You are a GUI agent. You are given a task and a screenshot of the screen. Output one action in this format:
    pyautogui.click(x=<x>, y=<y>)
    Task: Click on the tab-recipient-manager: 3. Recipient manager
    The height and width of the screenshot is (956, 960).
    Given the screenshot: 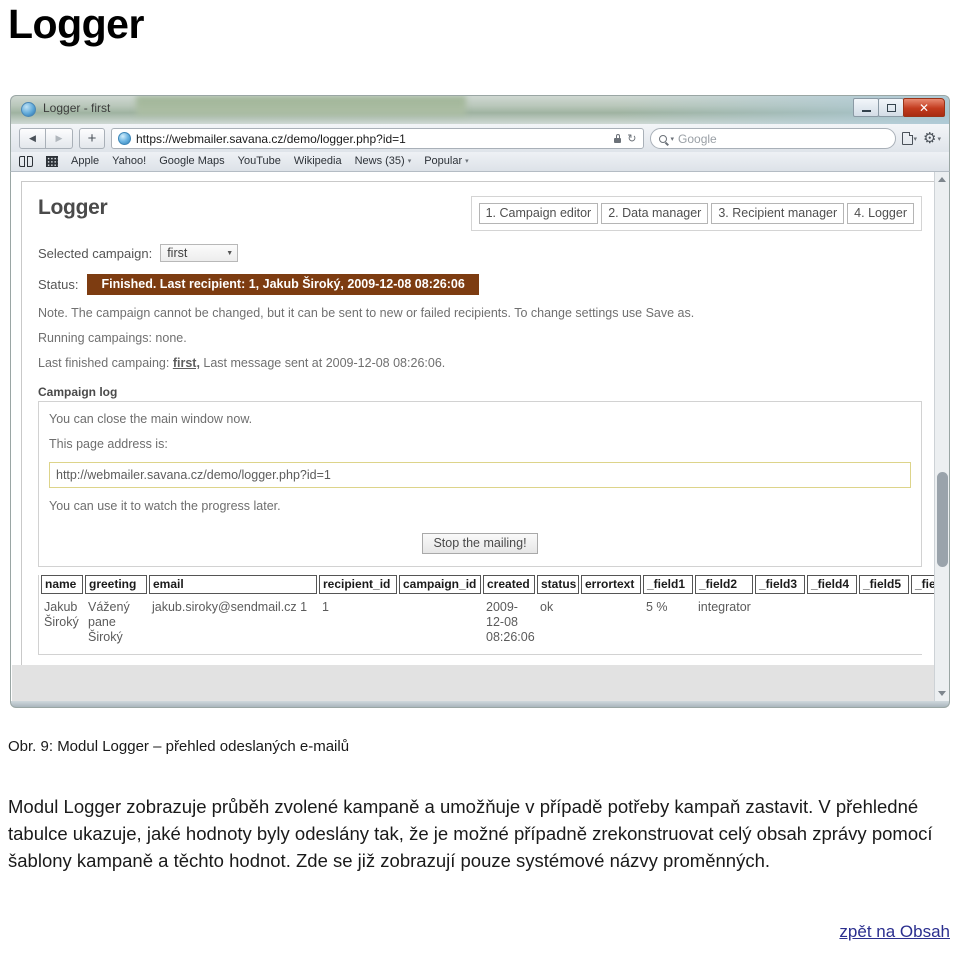 What is the action you would take?
    pyautogui.click(x=778, y=213)
    